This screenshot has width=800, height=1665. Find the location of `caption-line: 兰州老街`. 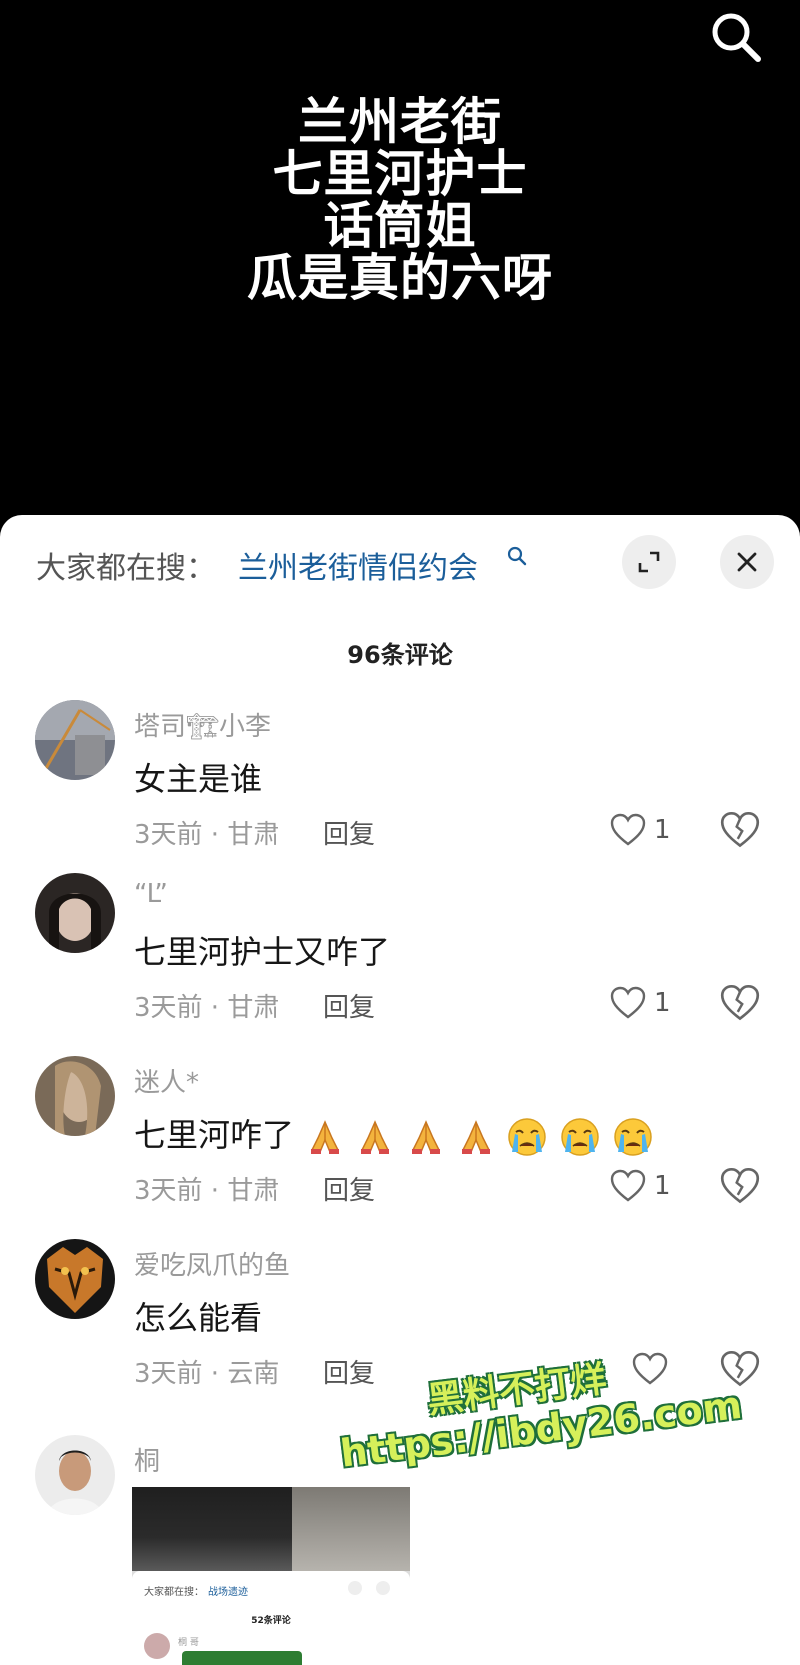

caption-line: 兰州老街 is located at coordinates (400, 122).